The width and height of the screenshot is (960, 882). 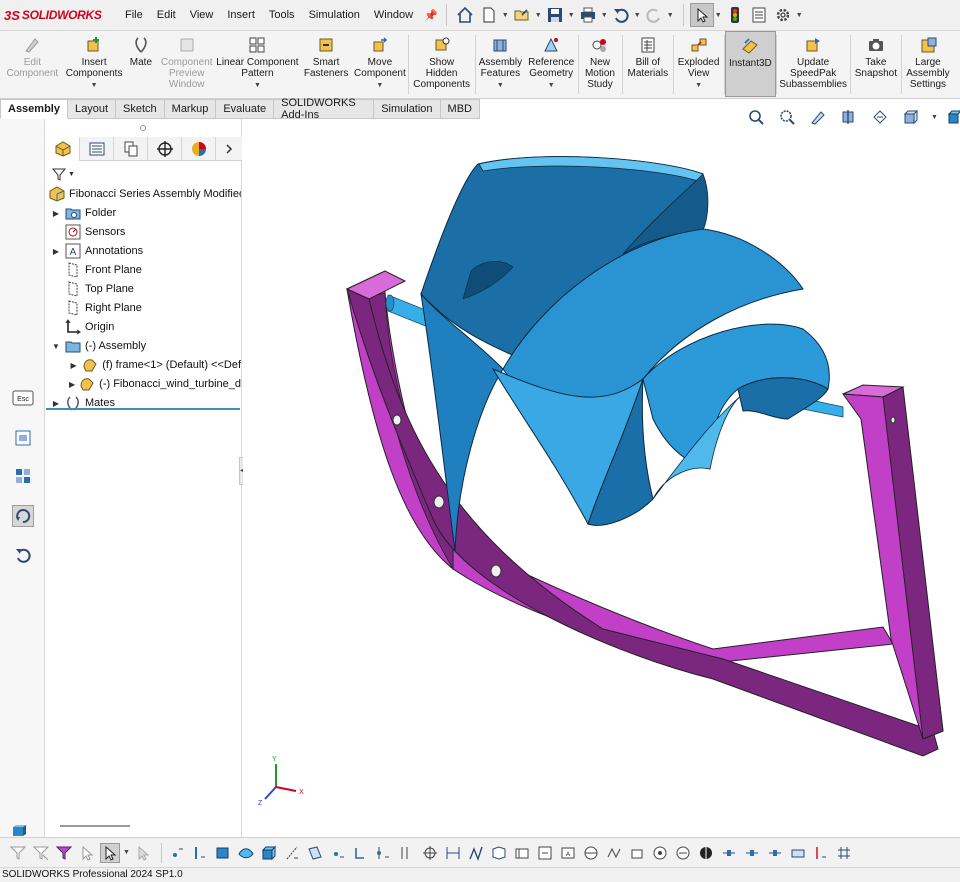 I want to click on tree-item-annotations: ▶ A Annotations, so click(x=97, y=251).